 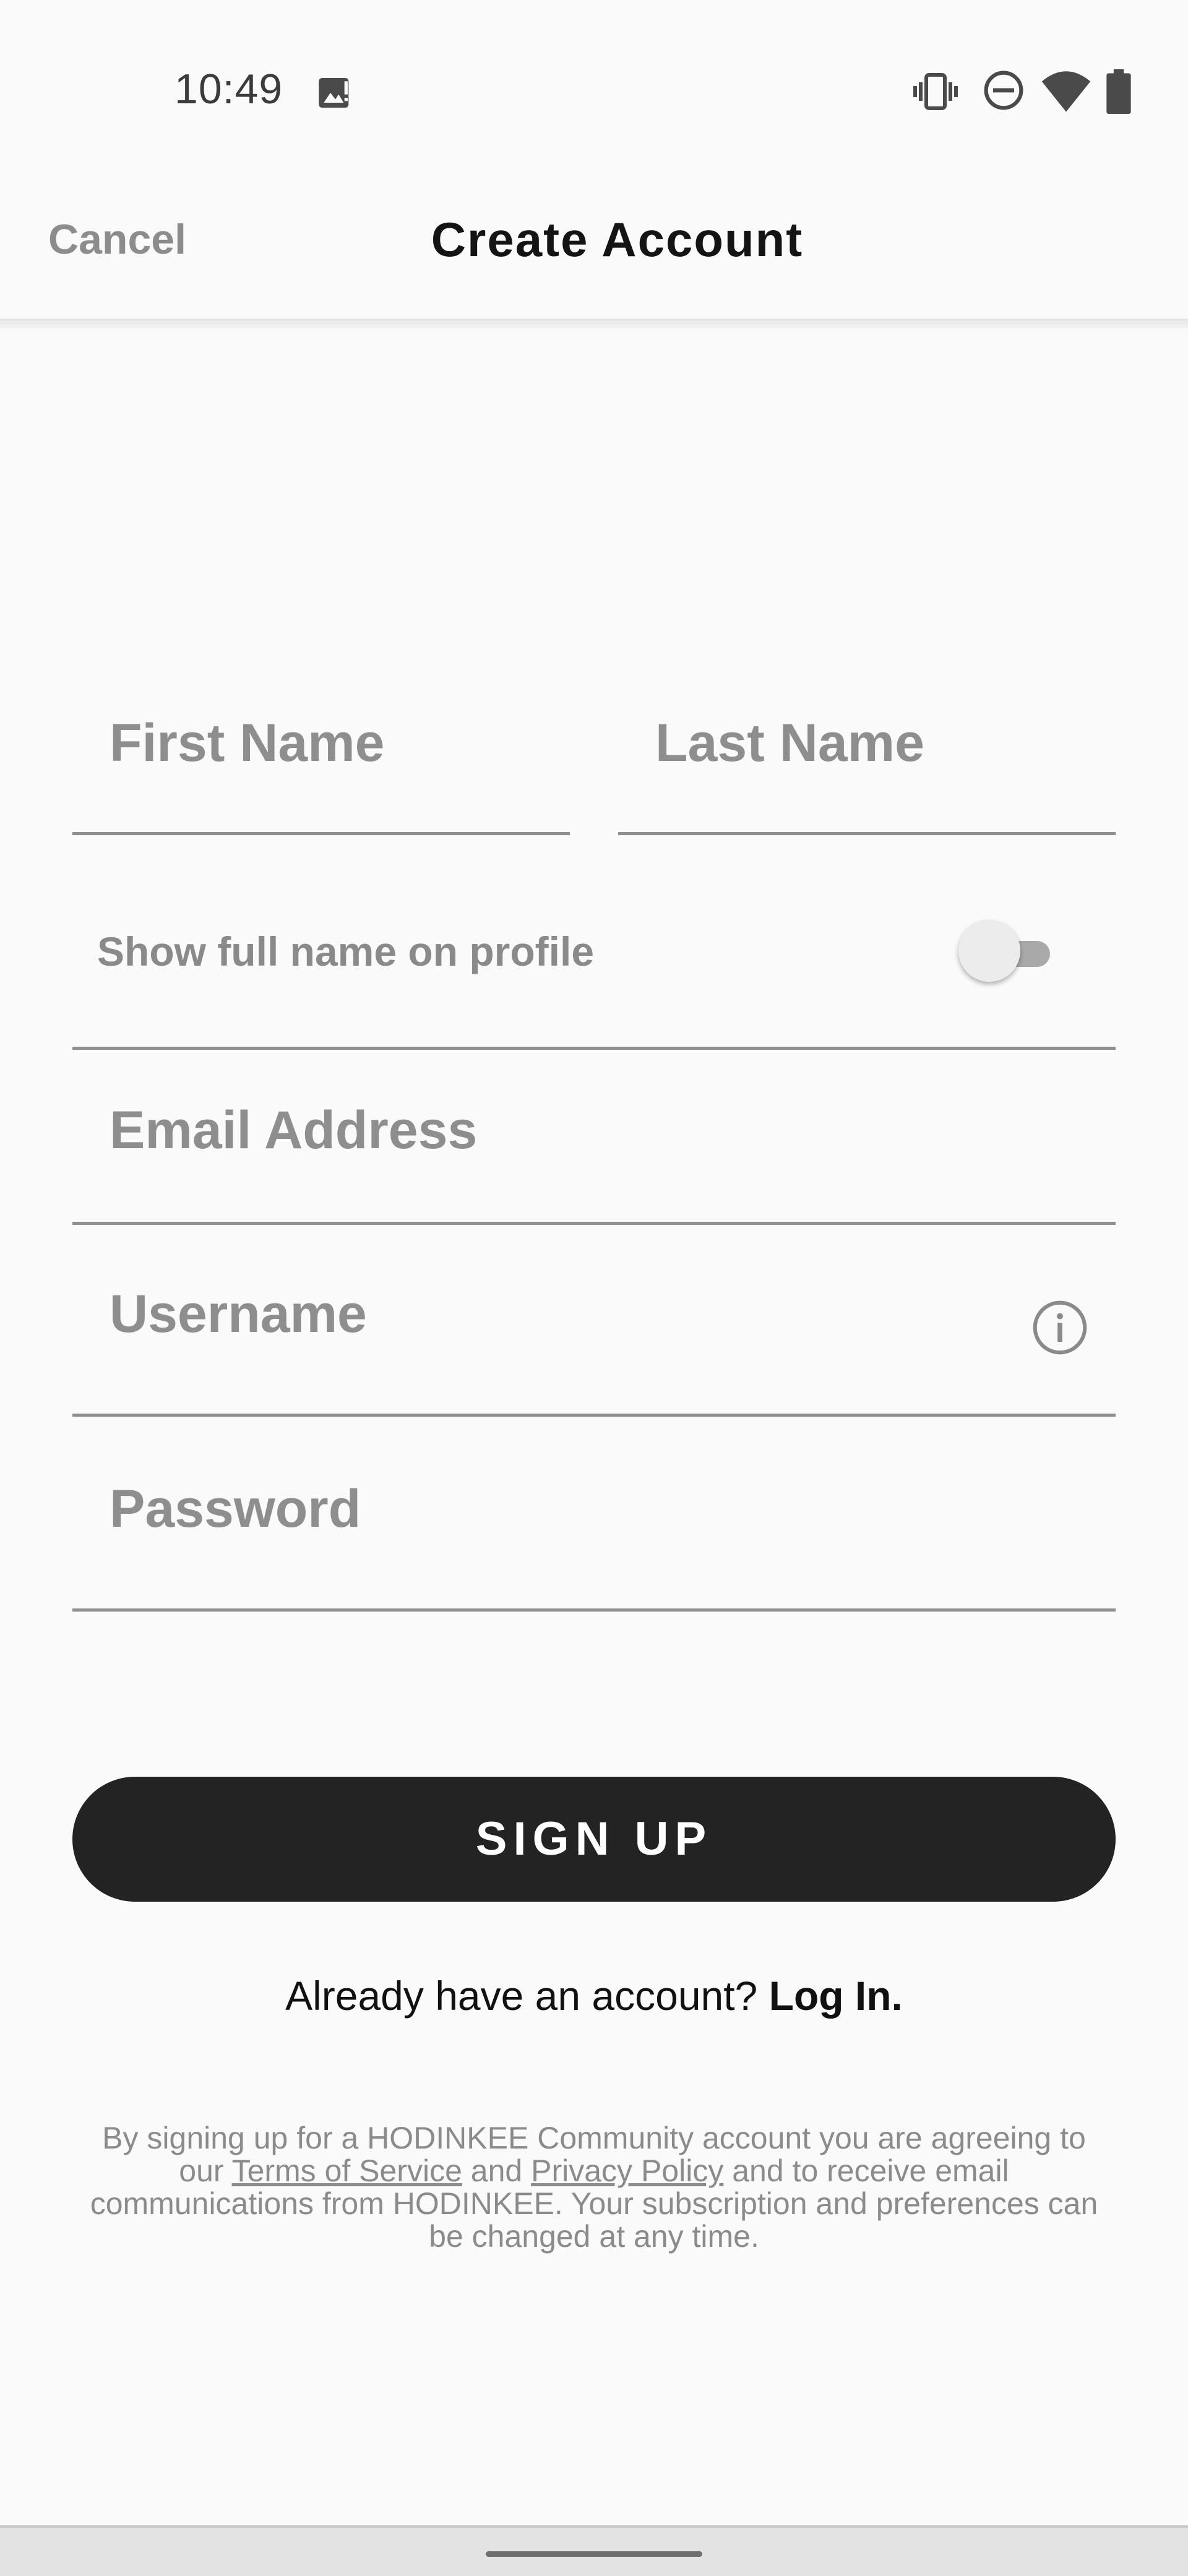 What do you see at coordinates (789, 743) in the screenshot?
I see `last-name-placeholder: Last Name` at bounding box center [789, 743].